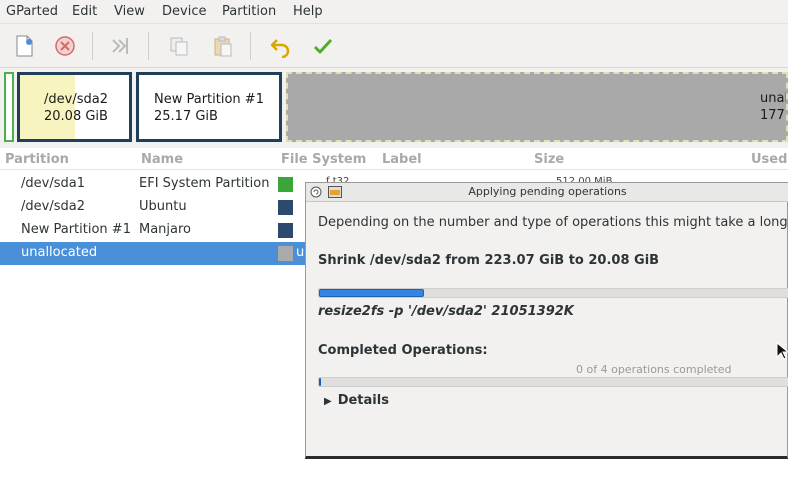 Image resolution: width=788 pixels, height=492 pixels. Describe the element at coordinates (165, 229) in the screenshot. I see `row-name: Manjaro` at that location.